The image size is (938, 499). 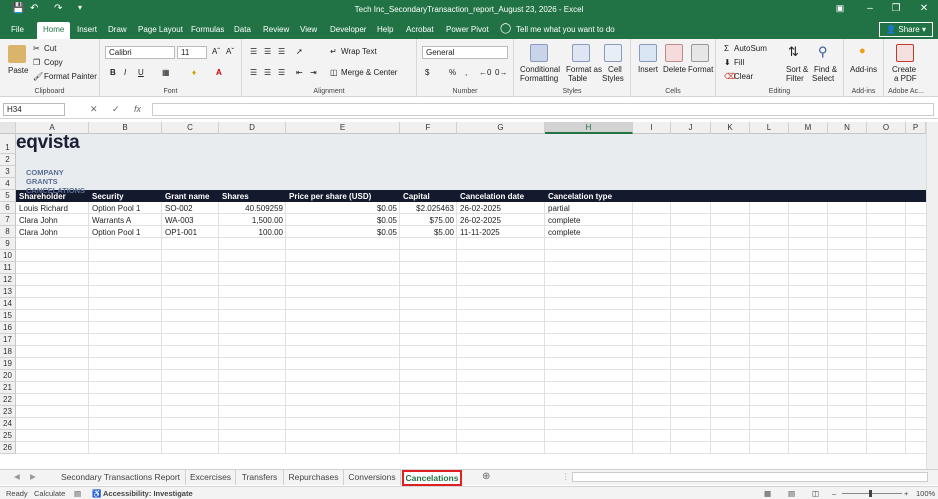 I want to click on format-painter-icon: 🖌, so click(x=38, y=76).